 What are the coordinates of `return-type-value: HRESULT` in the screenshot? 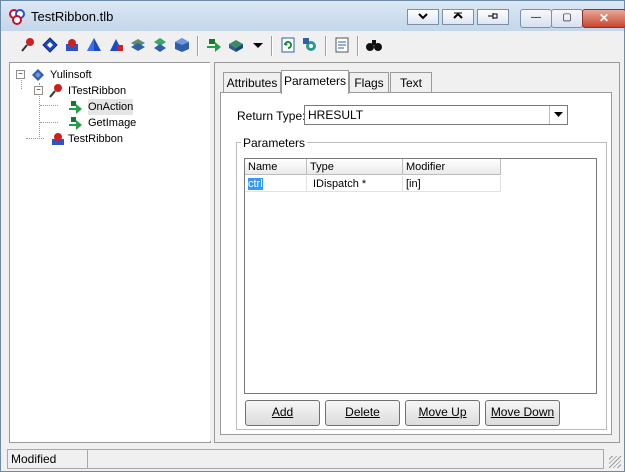 It's located at (336, 115).